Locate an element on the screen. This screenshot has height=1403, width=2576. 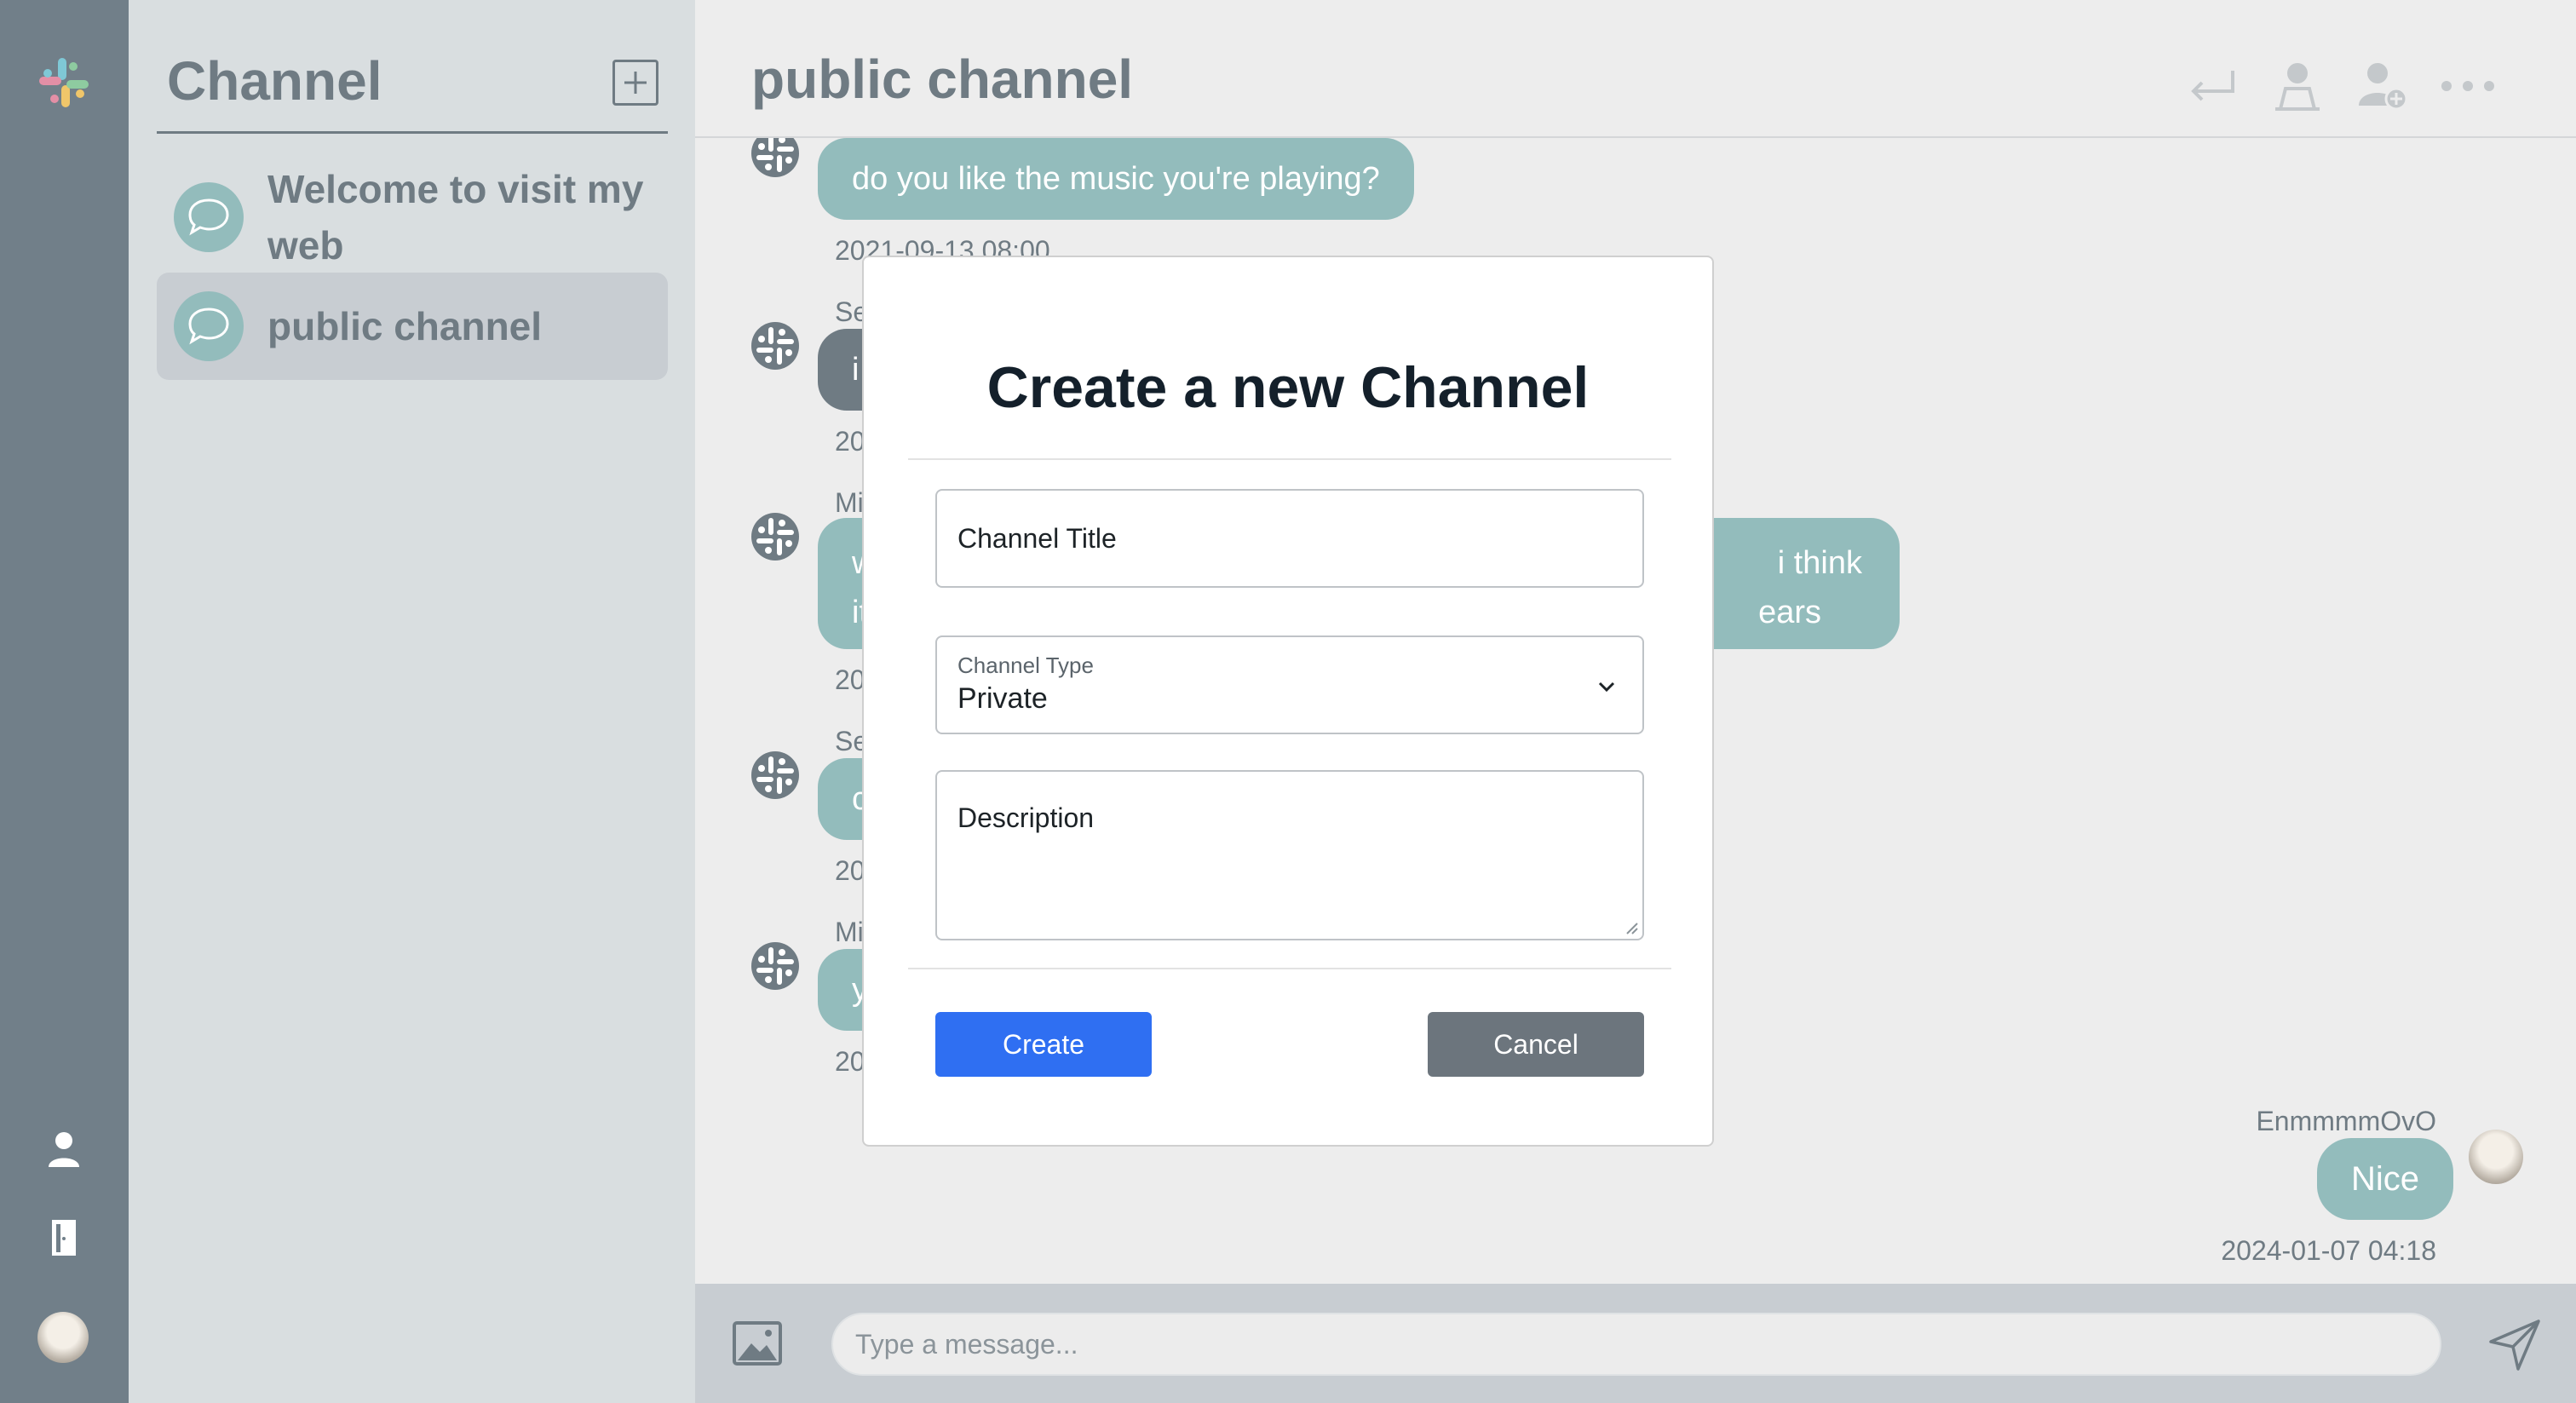
resize-handle-icon is located at coordinates (1632, 927).